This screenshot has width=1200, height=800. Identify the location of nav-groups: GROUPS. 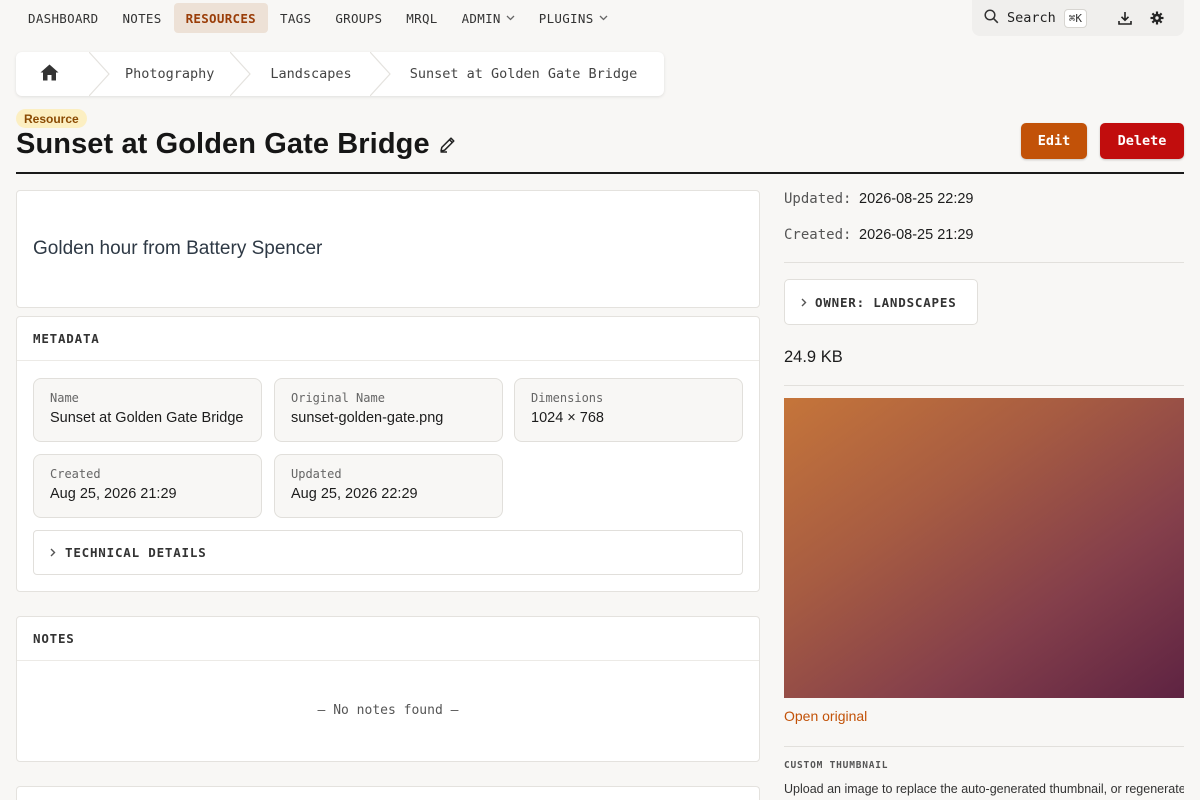
(358, 18).